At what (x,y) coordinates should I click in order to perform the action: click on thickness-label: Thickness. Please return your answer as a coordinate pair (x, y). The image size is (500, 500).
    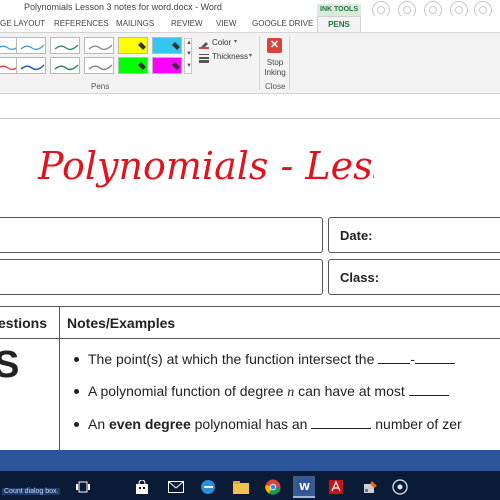
    Looking at the image, I should click on (230, 56).